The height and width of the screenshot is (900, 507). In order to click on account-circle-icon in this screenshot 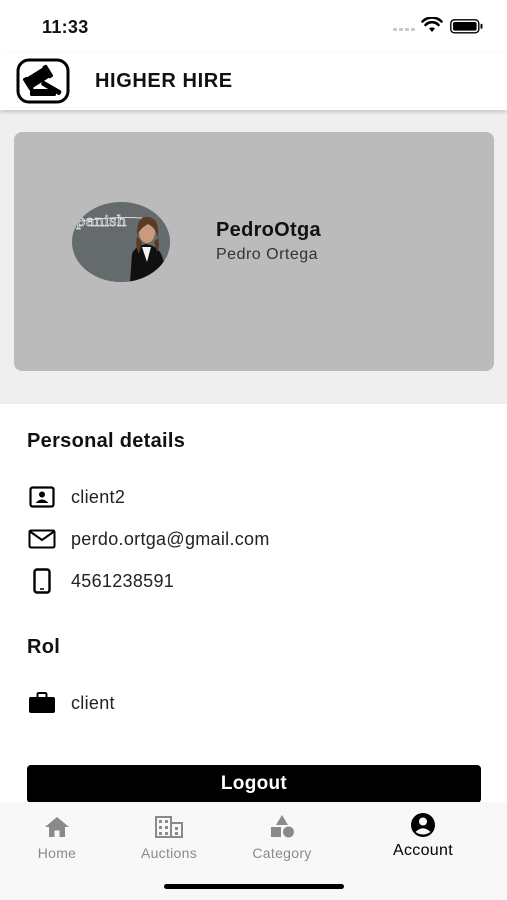, I will do `click(423, 825)`.